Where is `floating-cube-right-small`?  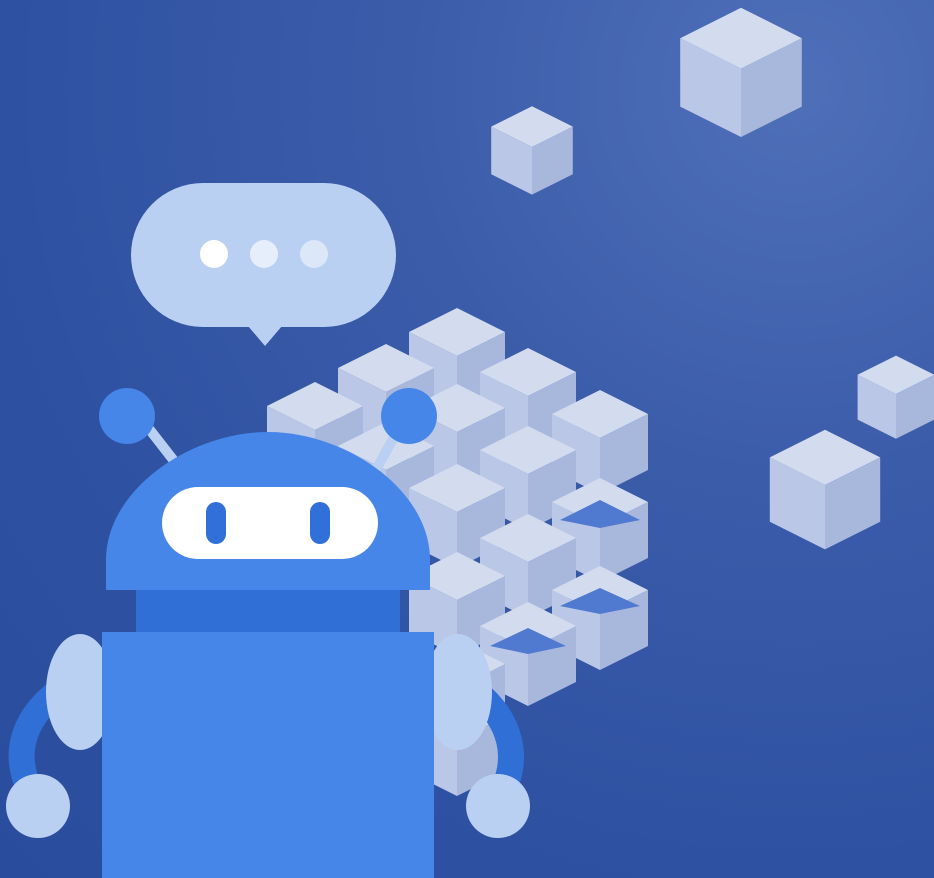 floating-cube-right-small is located at coordinates (895, 397).